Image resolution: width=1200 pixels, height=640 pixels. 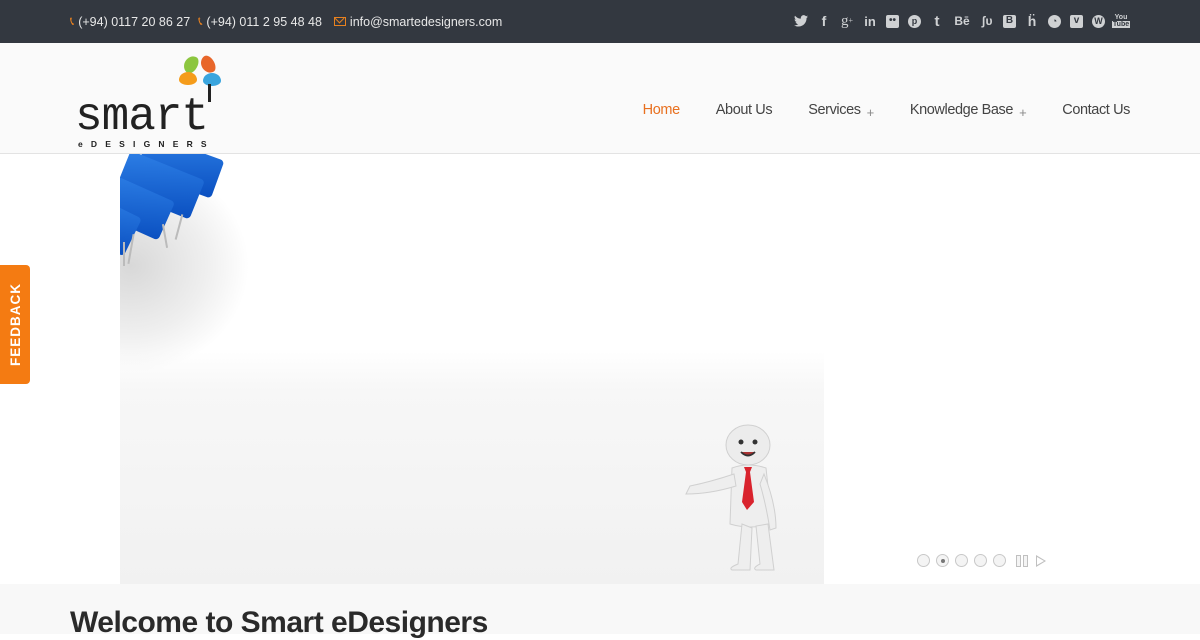 What do you see at coordinates (142, 117) in the screenshot?
I see `logo-word: smart` at bounding box center [142, 117].